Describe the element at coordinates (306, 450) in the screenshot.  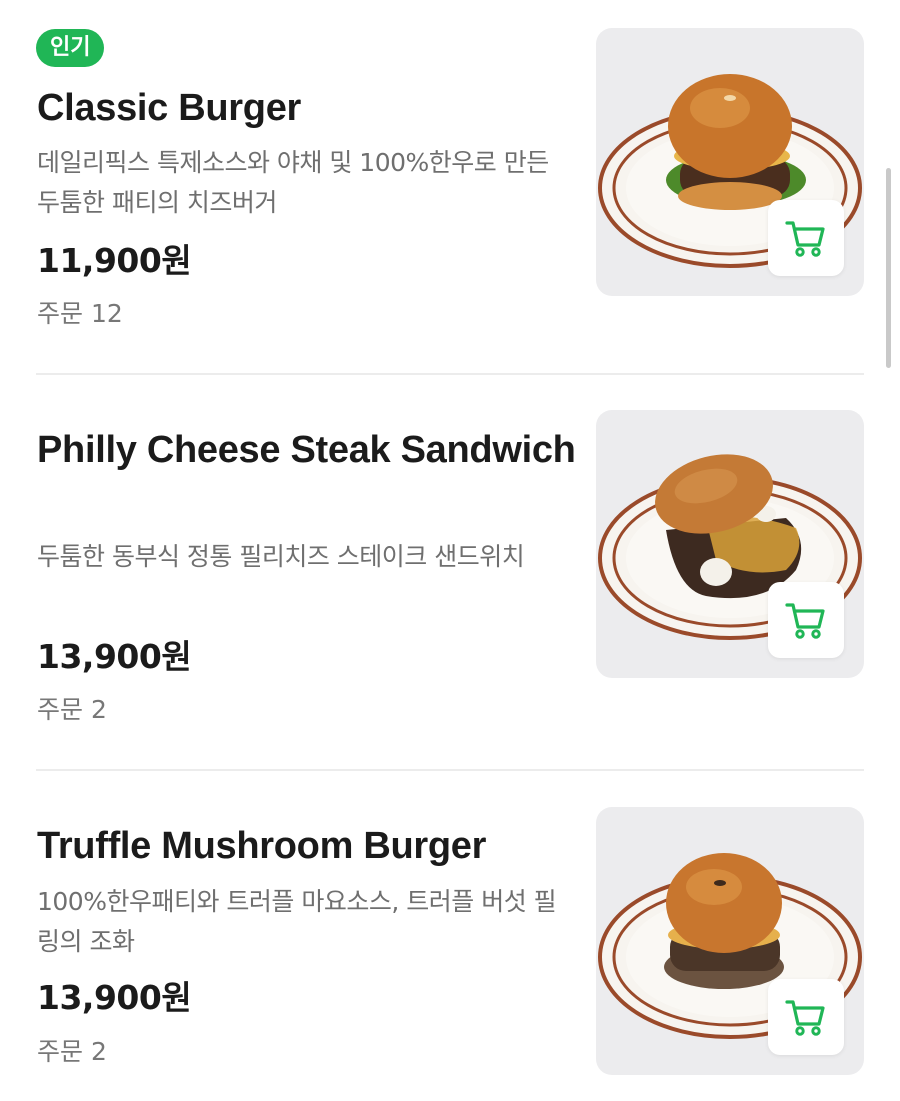
I see `item-name: Philly Cheese Steak Sandwich` at that location.